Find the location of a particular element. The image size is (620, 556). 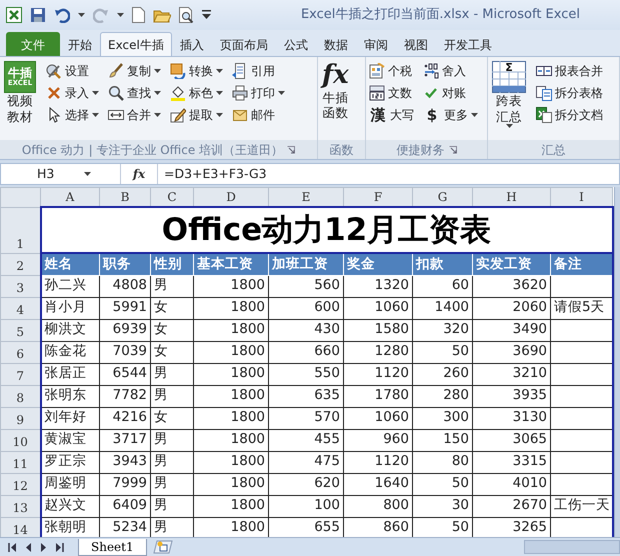

new-document-icon is located at coordinates (138, 15).